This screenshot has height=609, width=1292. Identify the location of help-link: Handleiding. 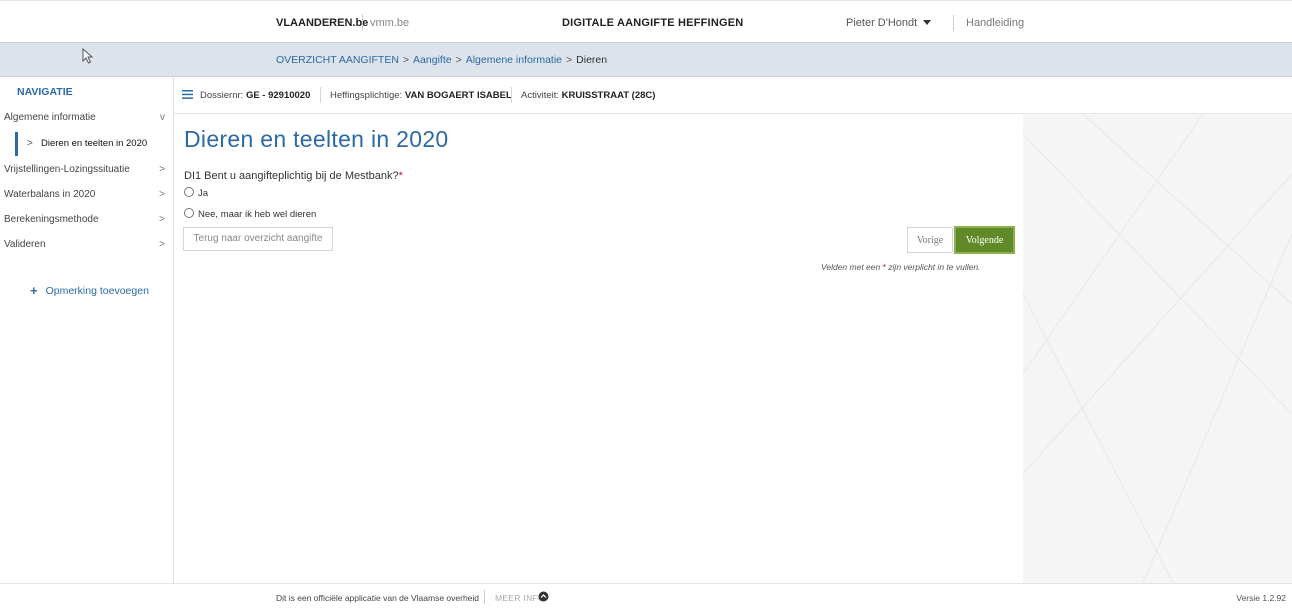
(995, 23).